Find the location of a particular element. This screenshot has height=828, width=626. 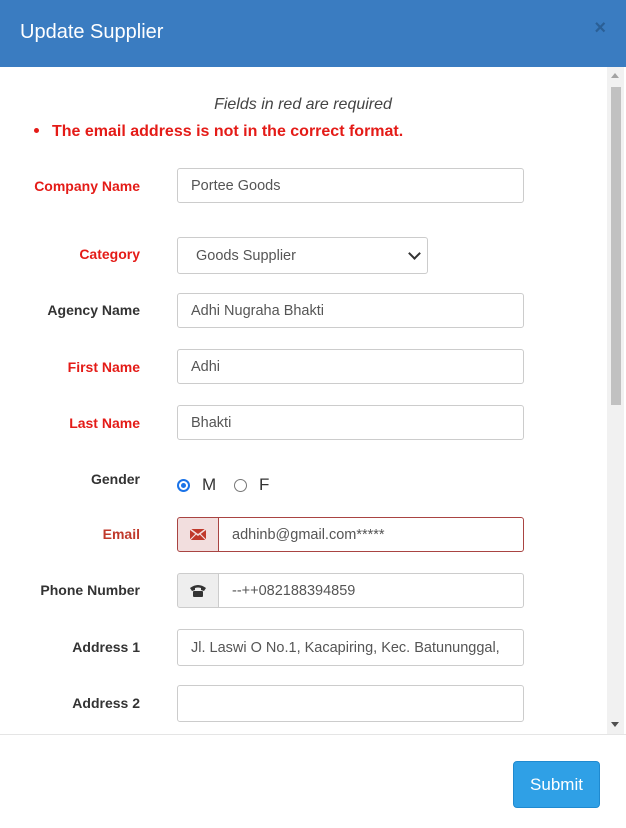

gender-f-label: F is located at coordinates (264, 485).